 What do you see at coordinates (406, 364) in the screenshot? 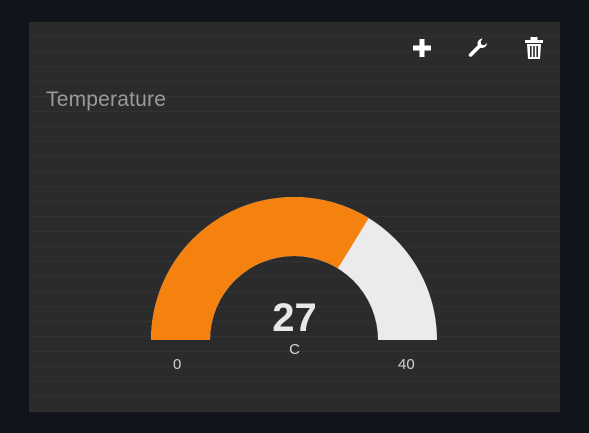
I see `gauge-max-label: 40` at bounding box center [406, 364].